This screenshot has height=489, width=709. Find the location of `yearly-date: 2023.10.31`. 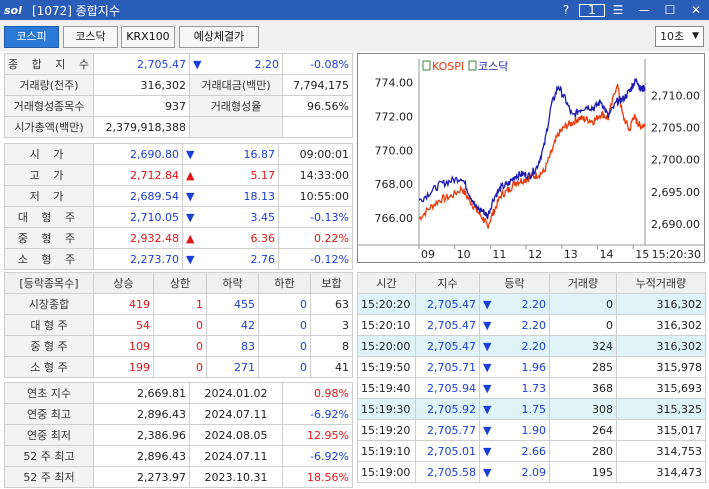

yearly-date: 2023.10.31 is located at coordinates (236, 477).